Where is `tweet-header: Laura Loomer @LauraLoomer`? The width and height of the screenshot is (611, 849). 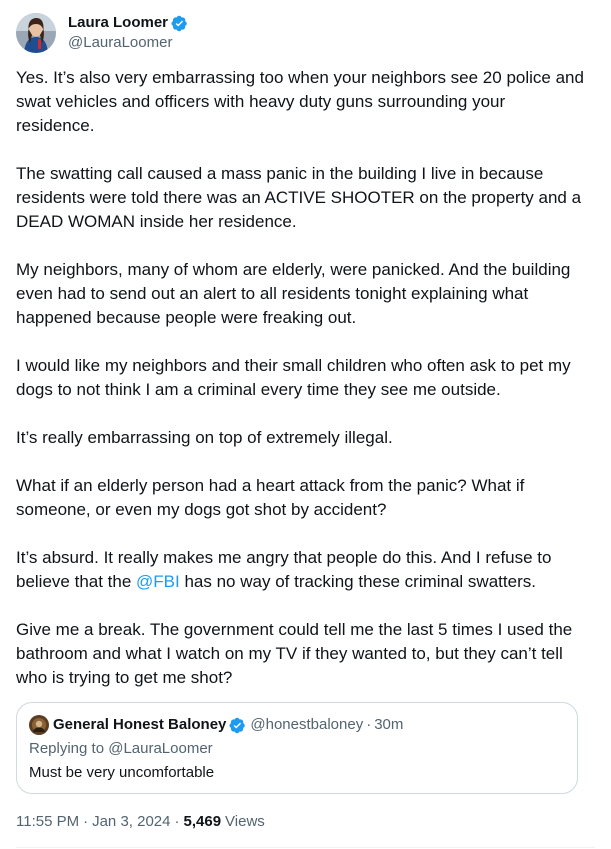
tweet-header: Laura Loomer @LauraLoomer is located at coordinates (102, 33).